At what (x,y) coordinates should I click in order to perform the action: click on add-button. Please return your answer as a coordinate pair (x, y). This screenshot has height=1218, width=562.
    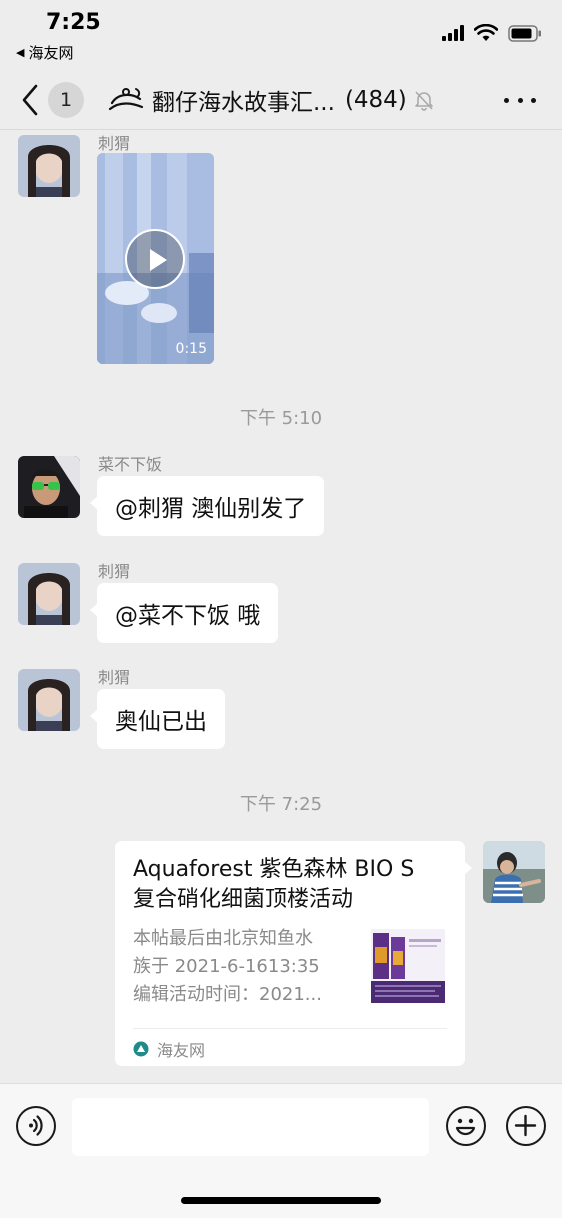
    Looking at the image, I should click on (526, 1126).